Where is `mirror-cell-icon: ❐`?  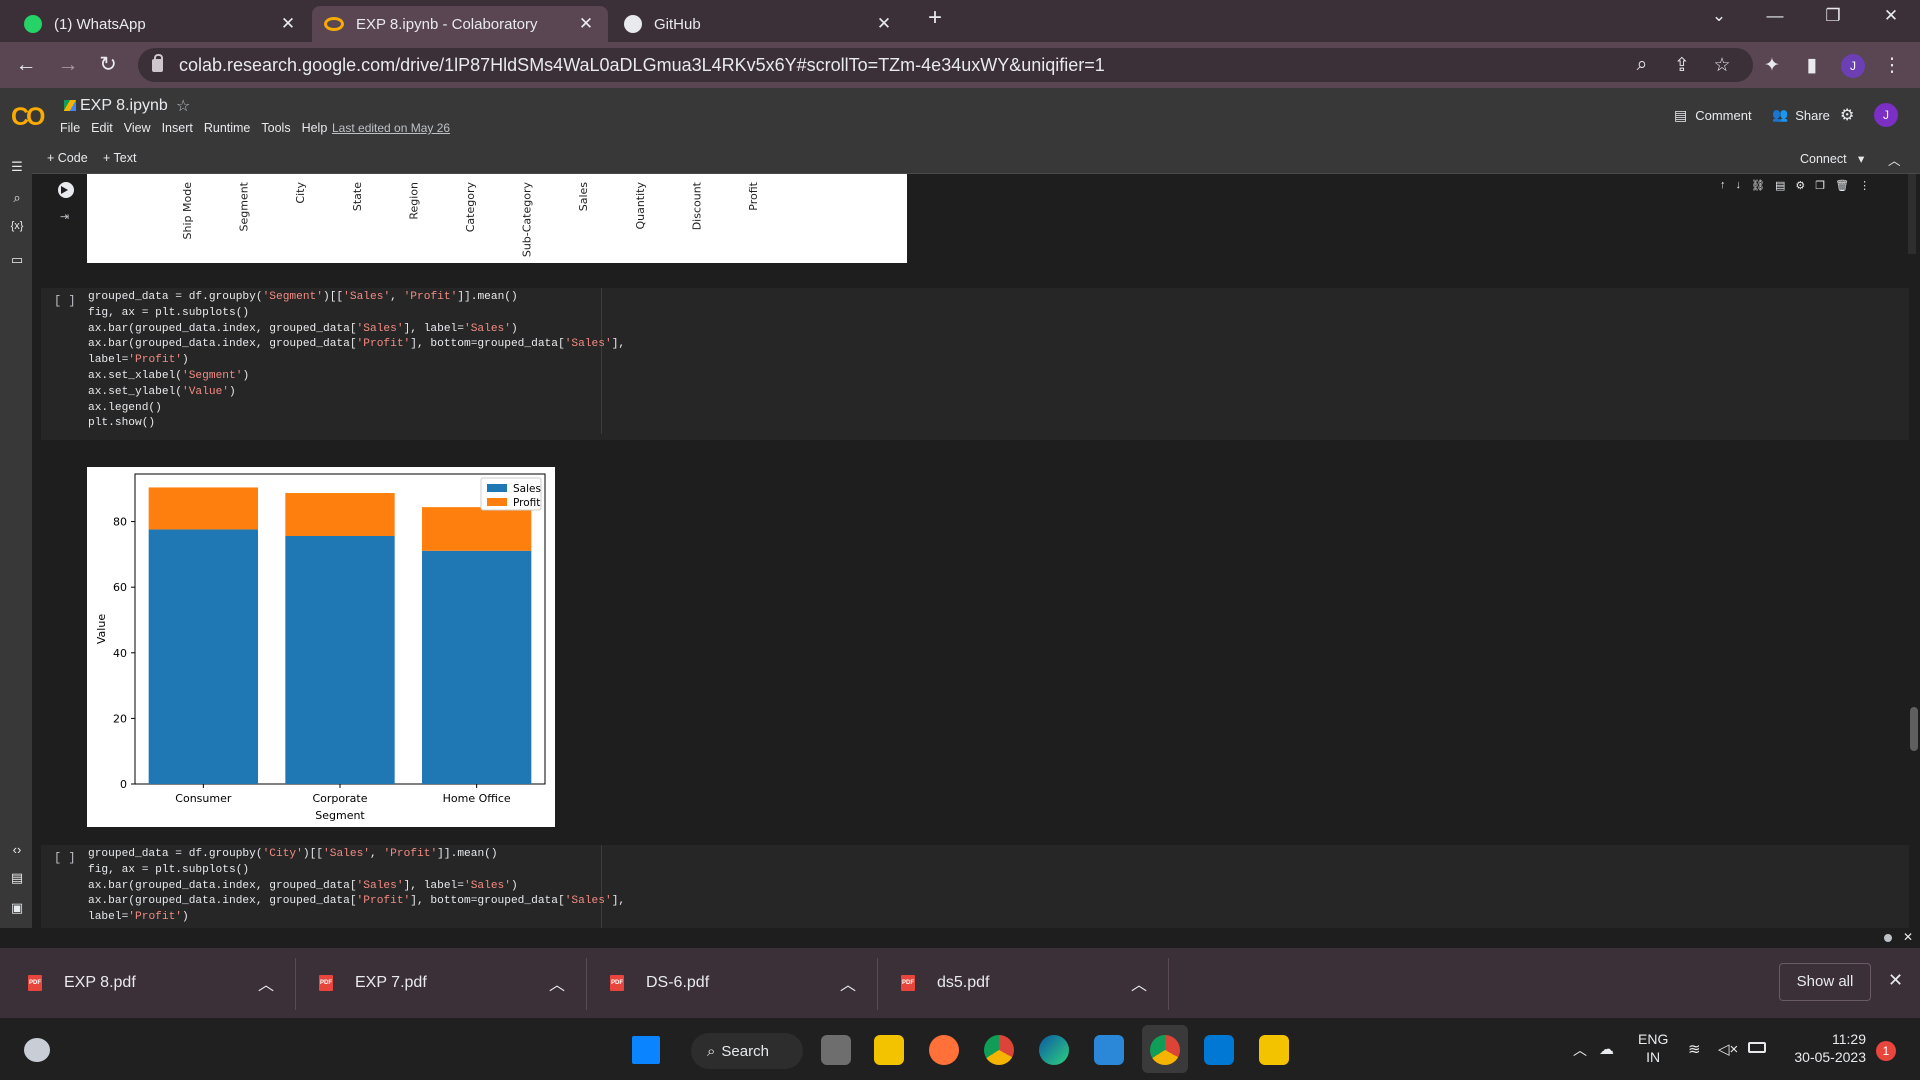
mirror-cell-icon: ❐ is located at coordinates (1820, 185).